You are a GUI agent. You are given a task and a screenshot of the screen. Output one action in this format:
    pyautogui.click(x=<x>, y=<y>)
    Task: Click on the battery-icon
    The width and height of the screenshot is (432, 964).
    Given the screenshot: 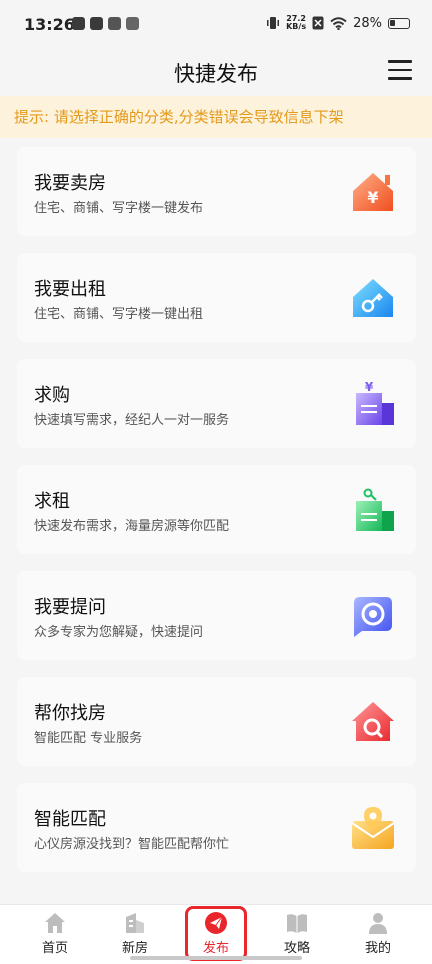 What is the action you would take?
    pyautogui.click(x=399, y=23)
    